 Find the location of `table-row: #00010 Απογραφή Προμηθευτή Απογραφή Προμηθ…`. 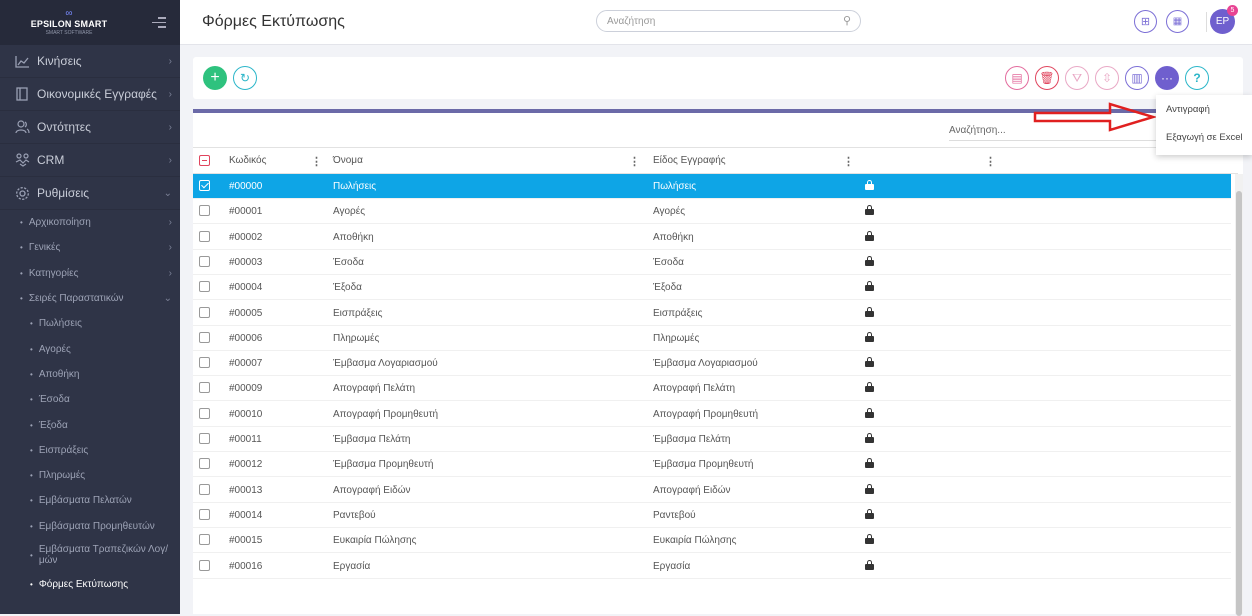

table-row: #00010 Απογραφή Προμηθευτή Απογραφή Προμηθ… is located at coordinates (712, 414).